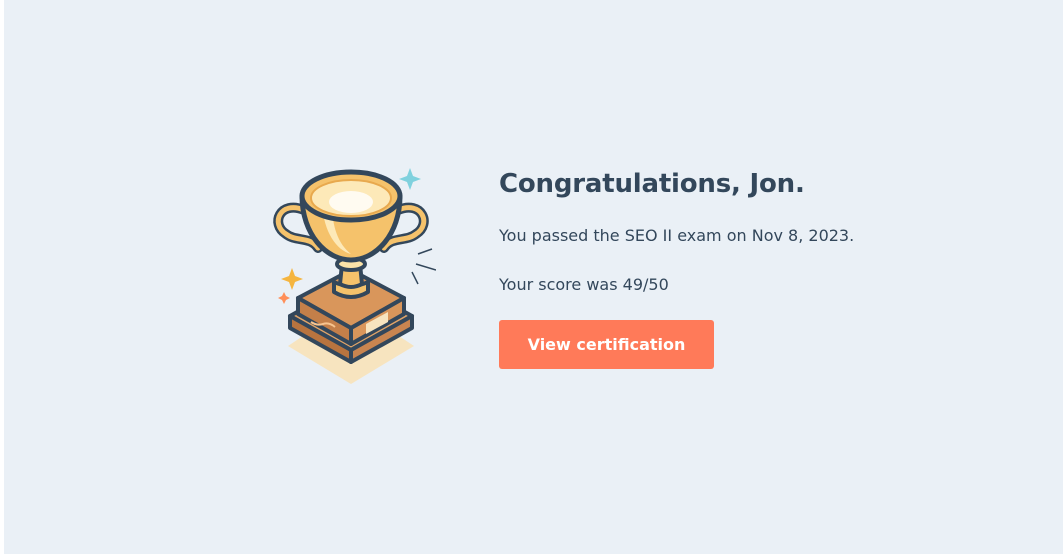 The width and height of the screenshot is (1063, 554). Describe the element at coordinates (652, 184) in the screenshot. I see `congrats-title: Congratulations, Jon.` at that location.